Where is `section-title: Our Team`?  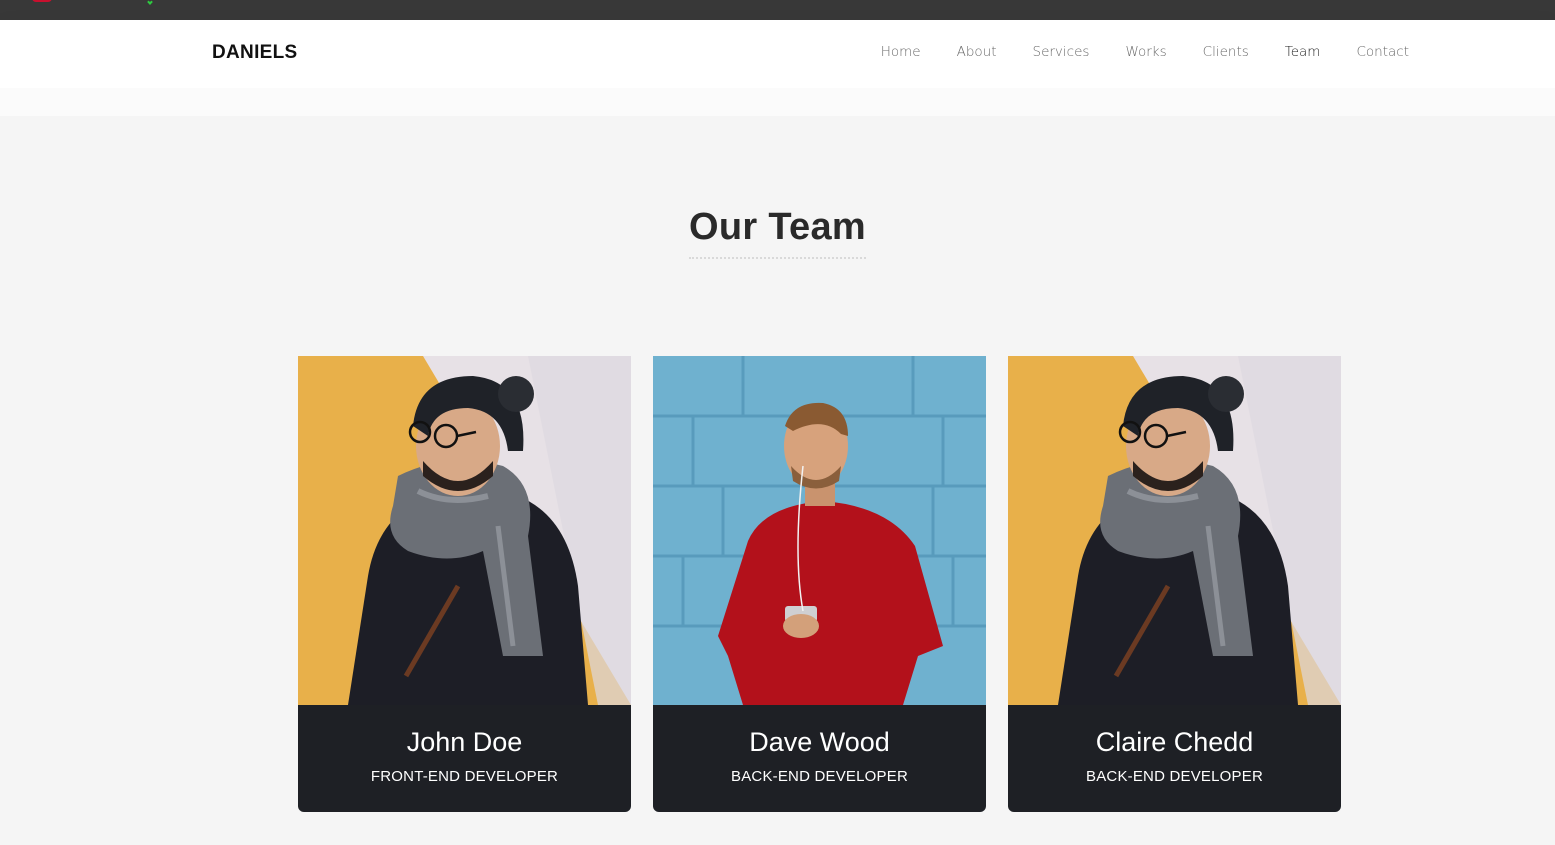
section-title: Our Team is located at coordinates (777, 232).